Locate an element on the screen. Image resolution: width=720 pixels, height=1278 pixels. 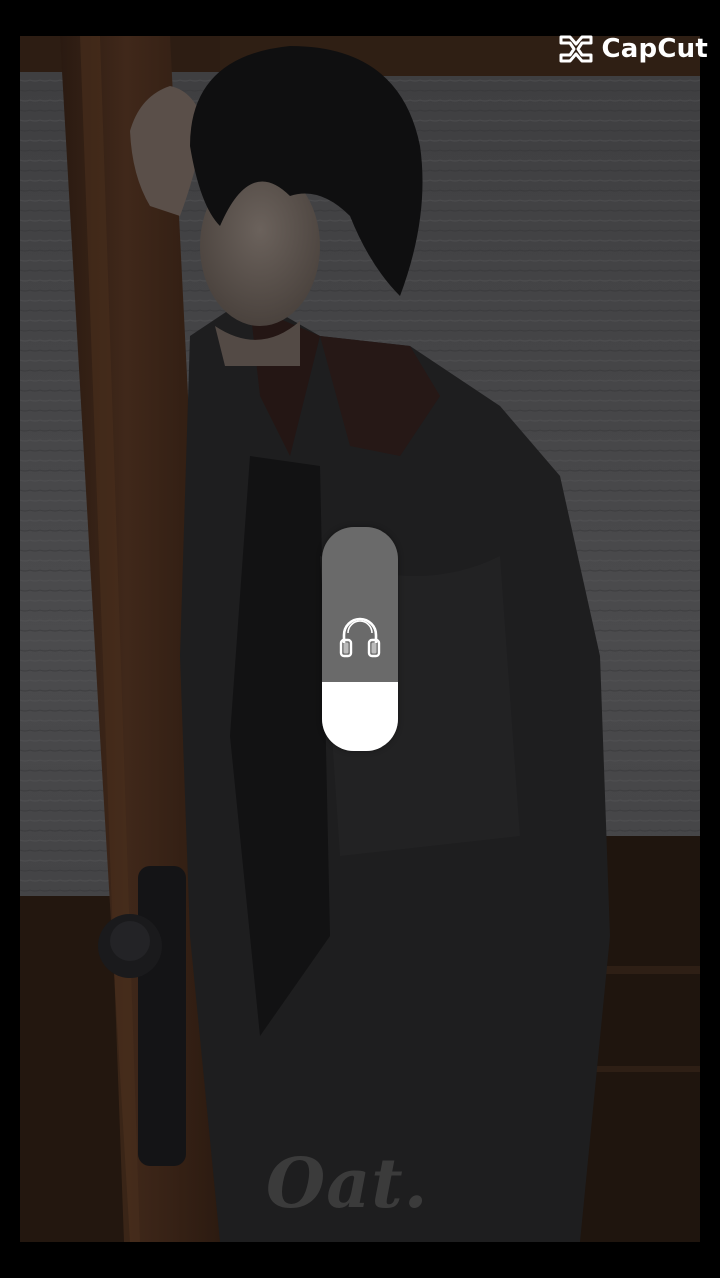
capcut-brand-text: CapCut is located at coordinates (654, 49).